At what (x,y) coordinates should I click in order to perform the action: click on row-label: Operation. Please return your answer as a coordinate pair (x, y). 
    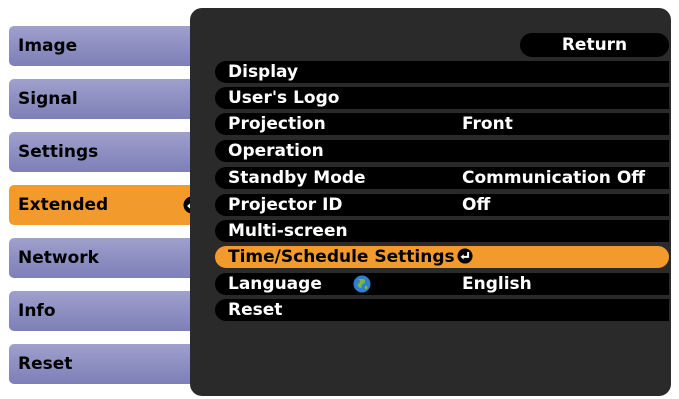
    Looking at the image, I should click on (276, 151).